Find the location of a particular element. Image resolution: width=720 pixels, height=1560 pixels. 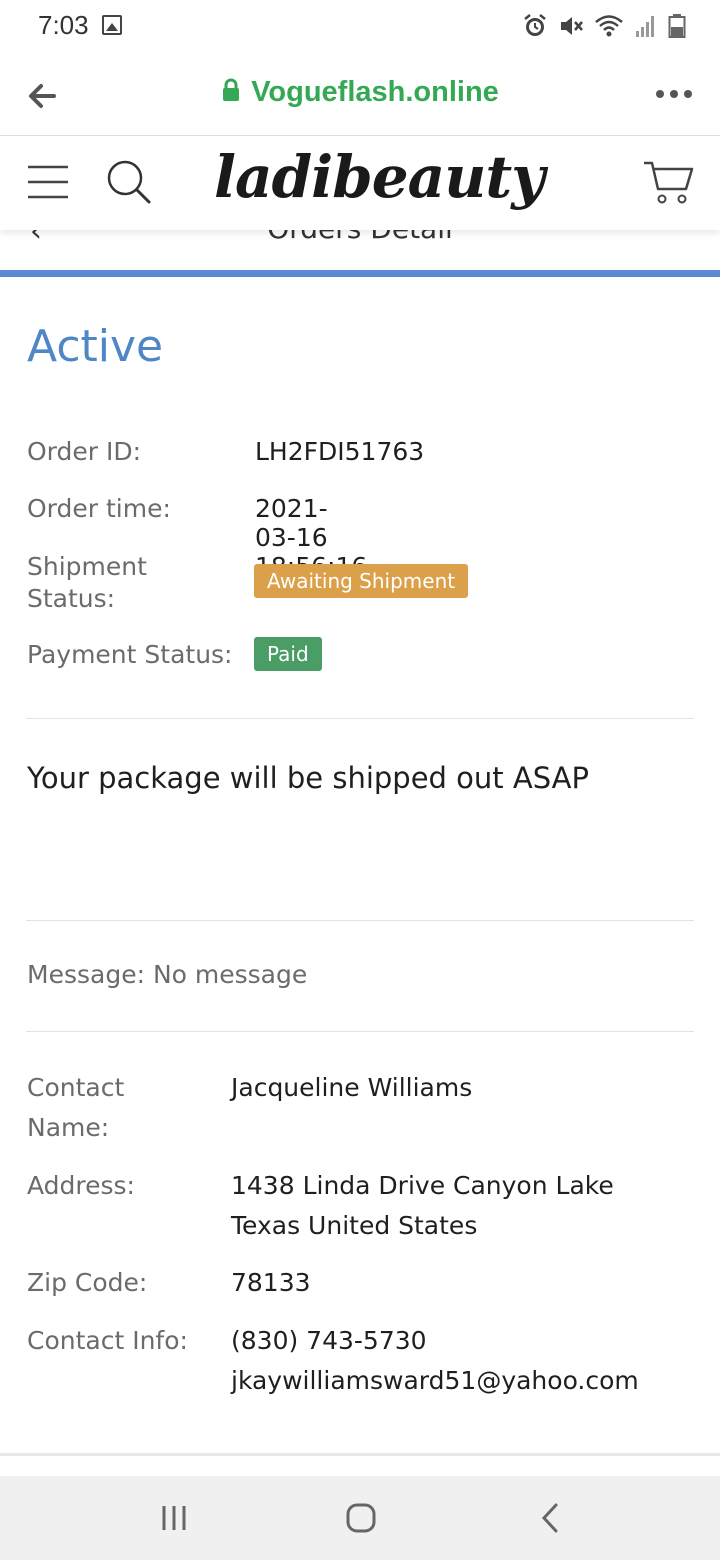

footer-divider is located at coordinates (360, 1454).